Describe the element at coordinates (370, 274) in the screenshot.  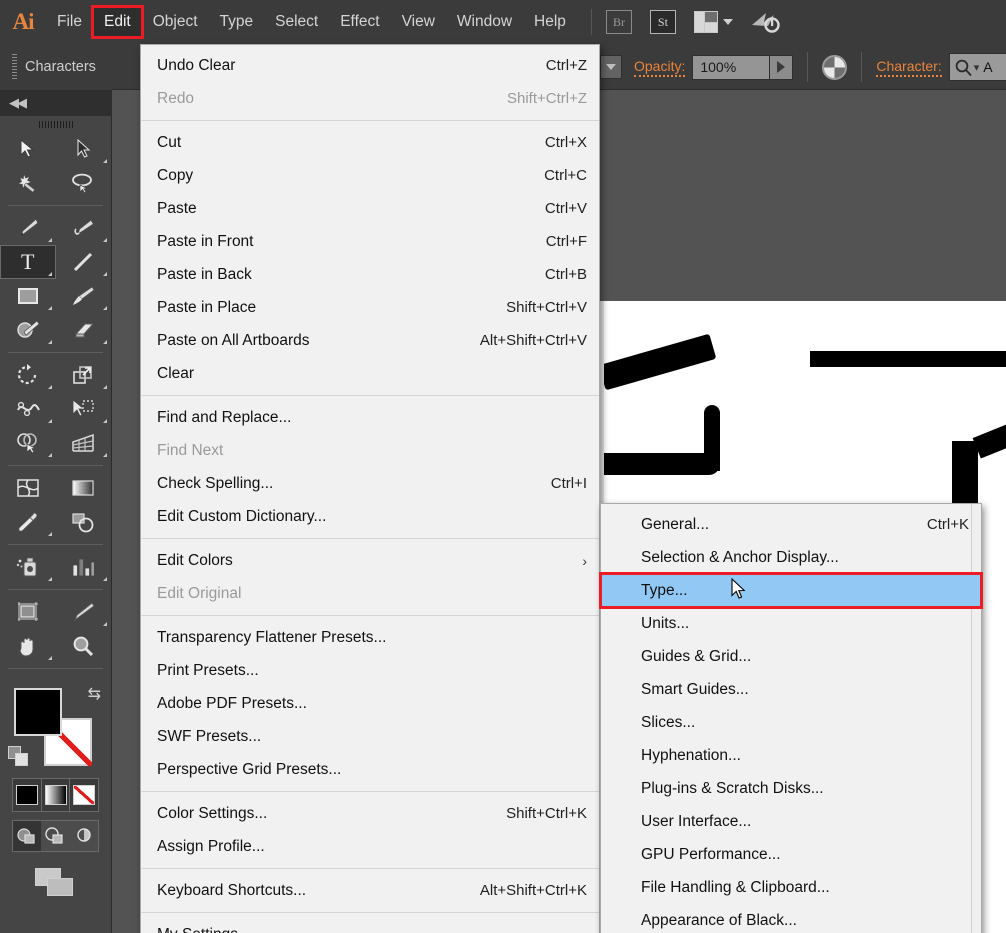
I see `menu-item-paste-in-back: Paste in Back Ctrl+B` at that location.